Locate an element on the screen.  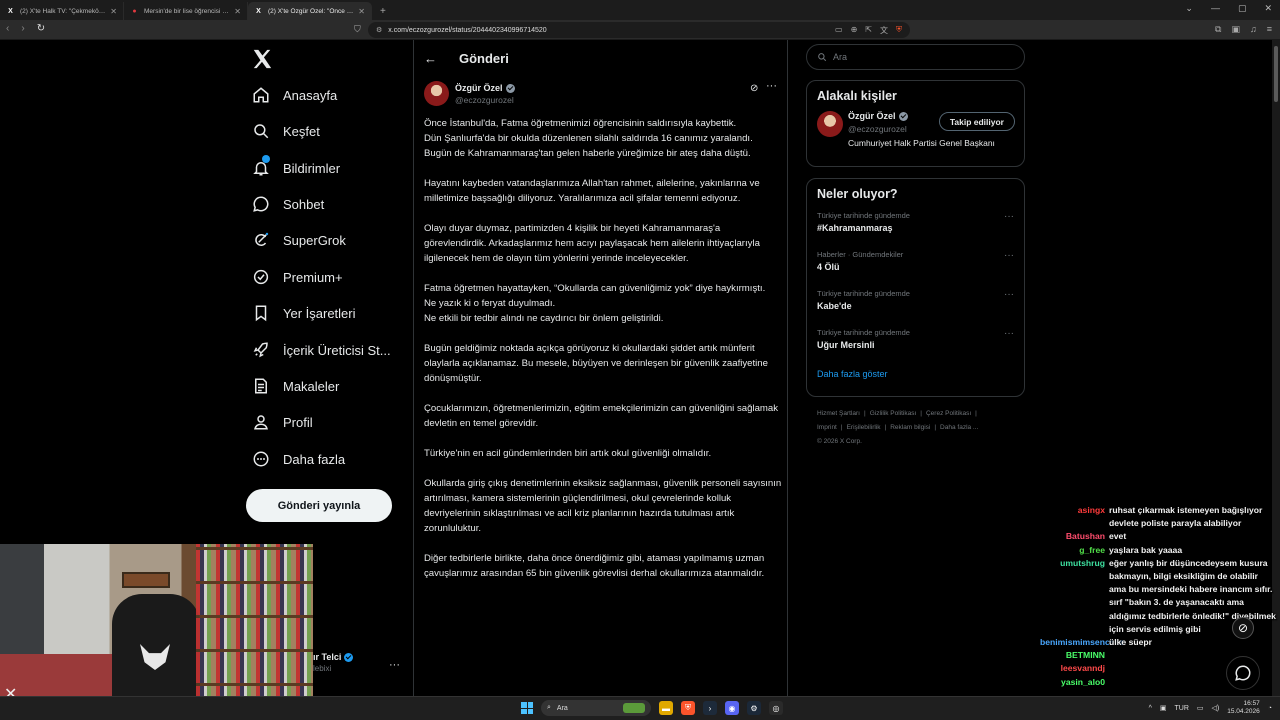
tray-app-icon: ▣ is located at coordinates (1163, 708).